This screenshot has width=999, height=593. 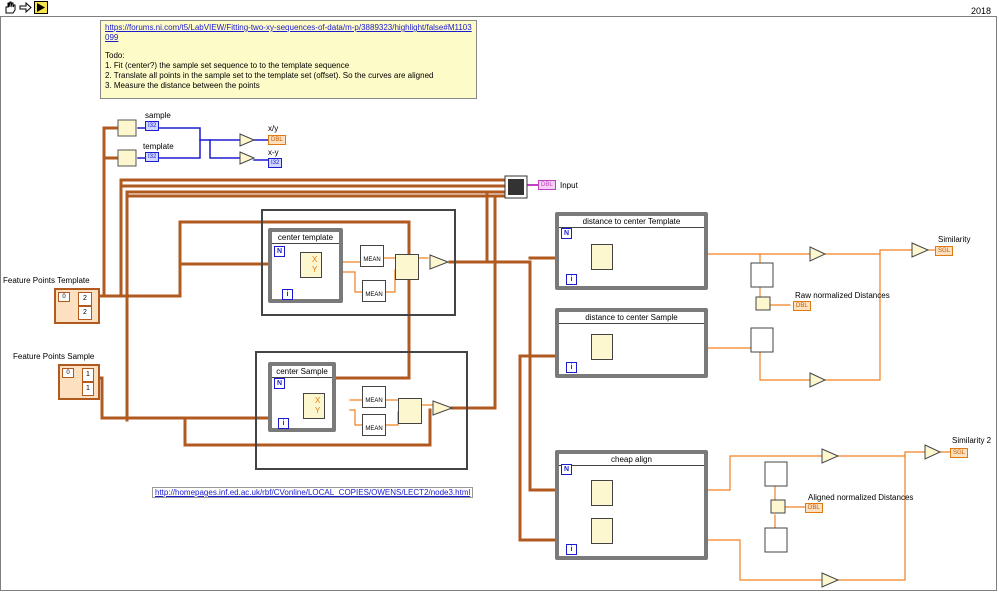 I want to click on xy-label: x/y, so click(x=273, y=128).